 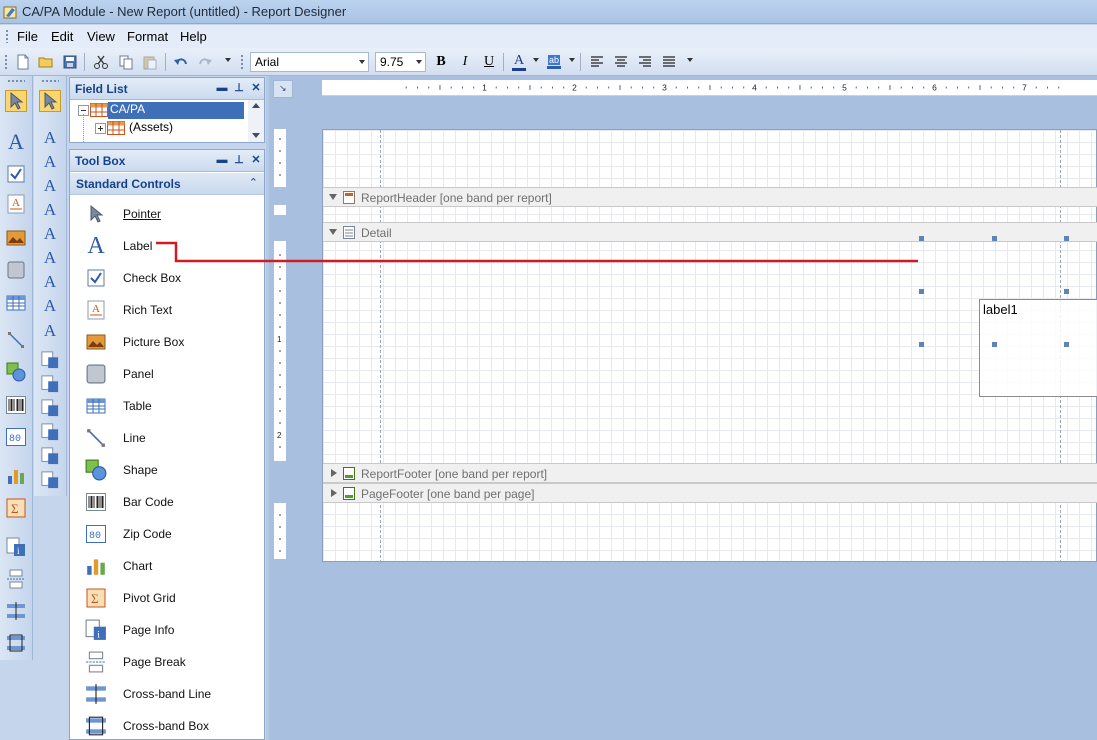 I want to click on barcode-tool-button, so click(x=16, y=405).